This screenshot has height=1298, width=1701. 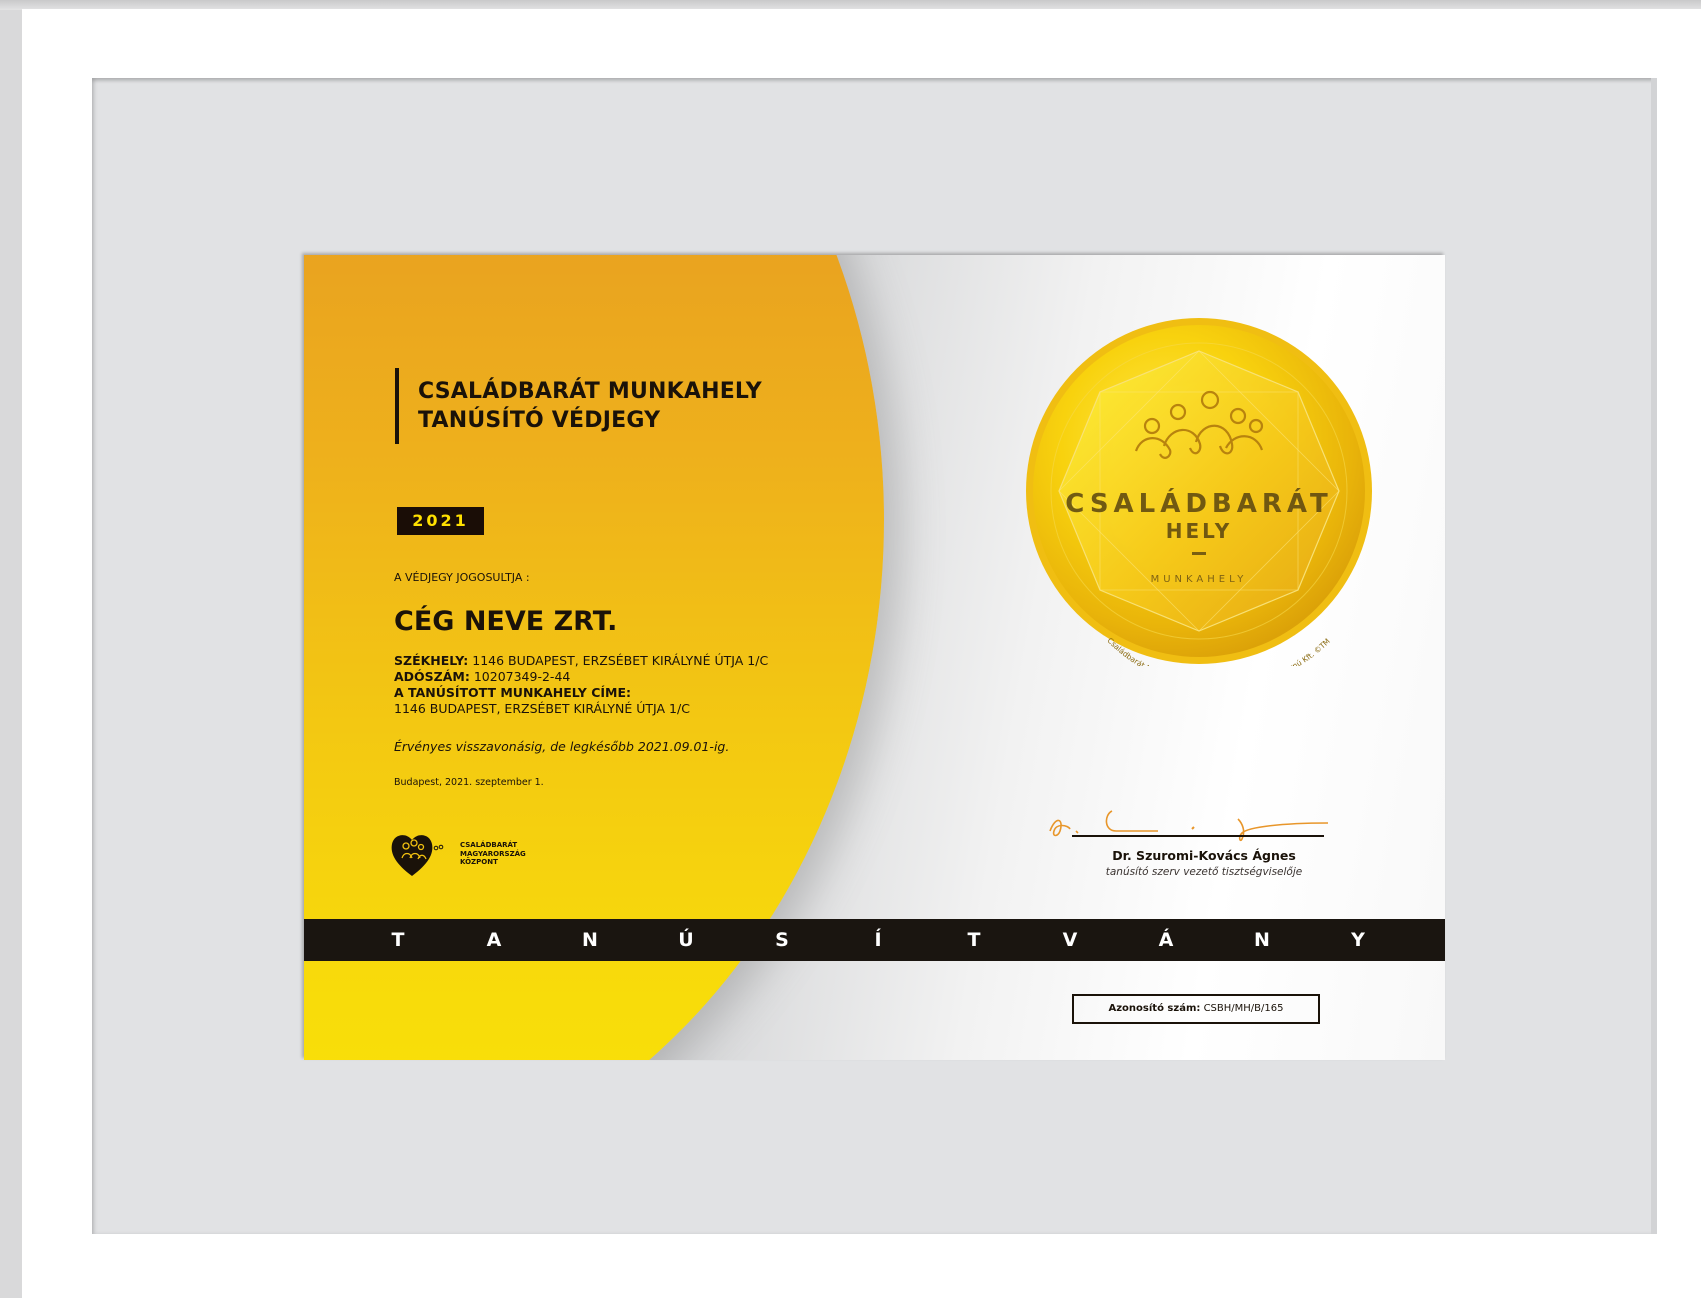 I want to click on tax-value: 10207349-2-44, so click(x=522, y=676).